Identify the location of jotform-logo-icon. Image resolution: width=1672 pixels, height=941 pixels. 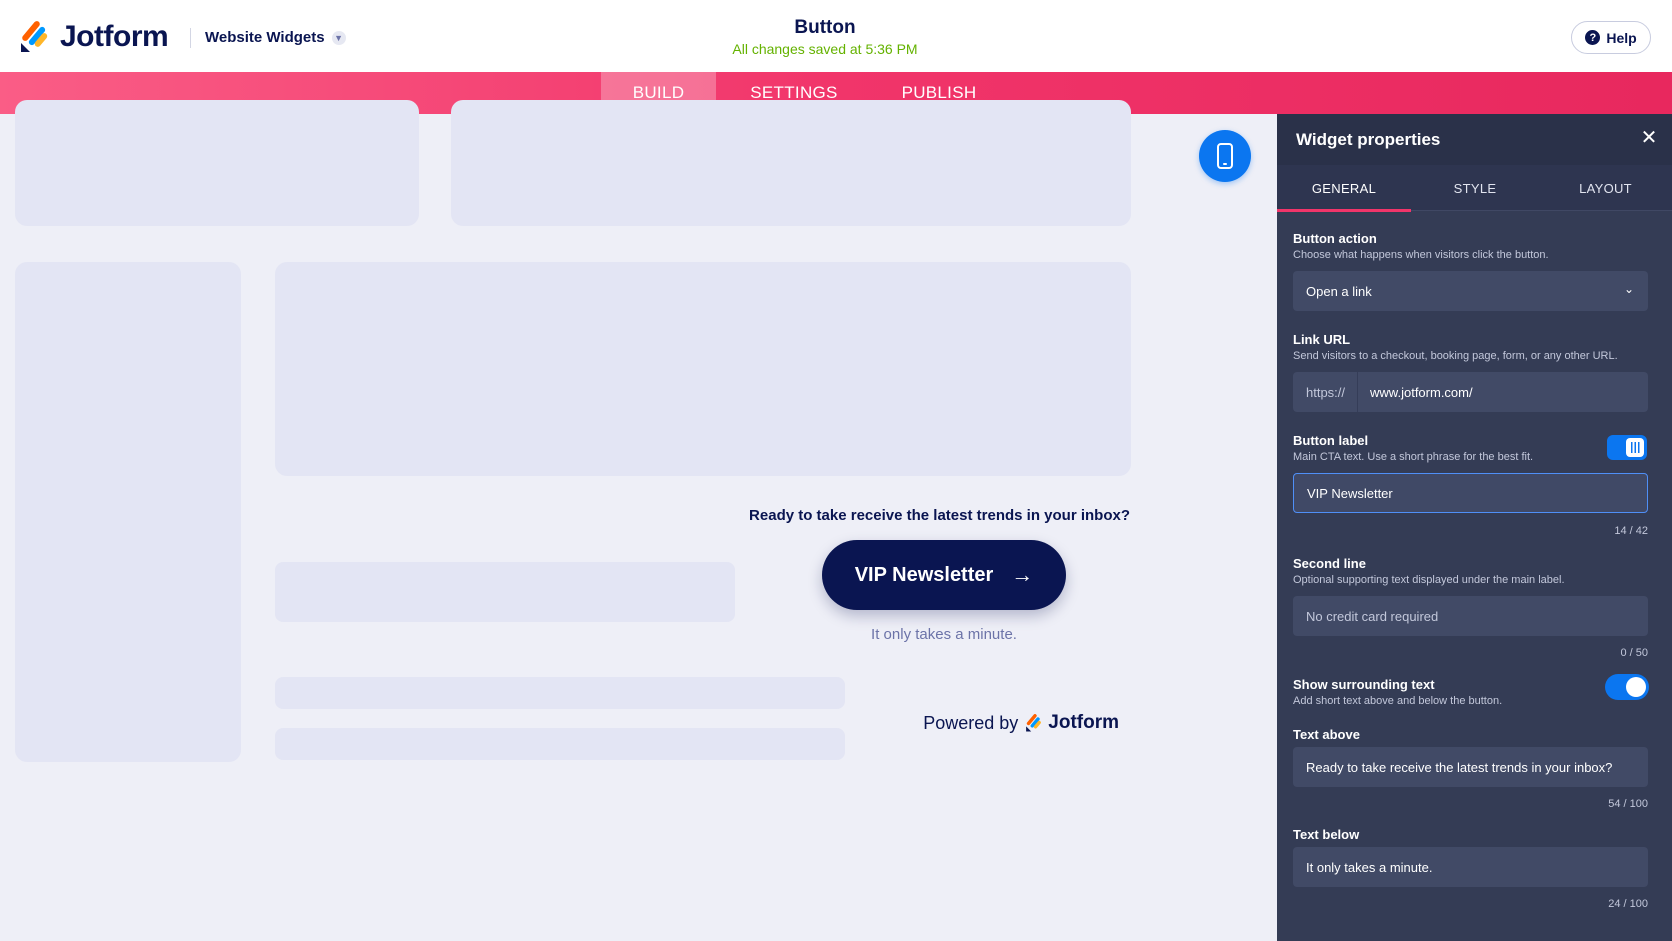
(1034, 723).